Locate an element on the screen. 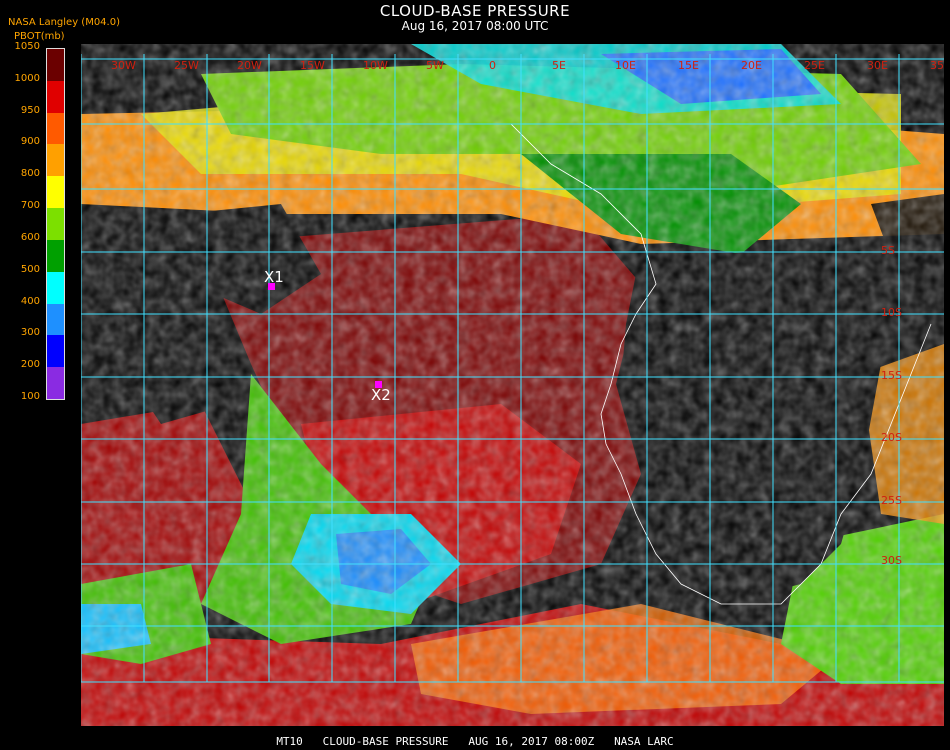 The height and width of the screenshot is (750, 950). lat-label: 15S is located at coordinates (891, 375).